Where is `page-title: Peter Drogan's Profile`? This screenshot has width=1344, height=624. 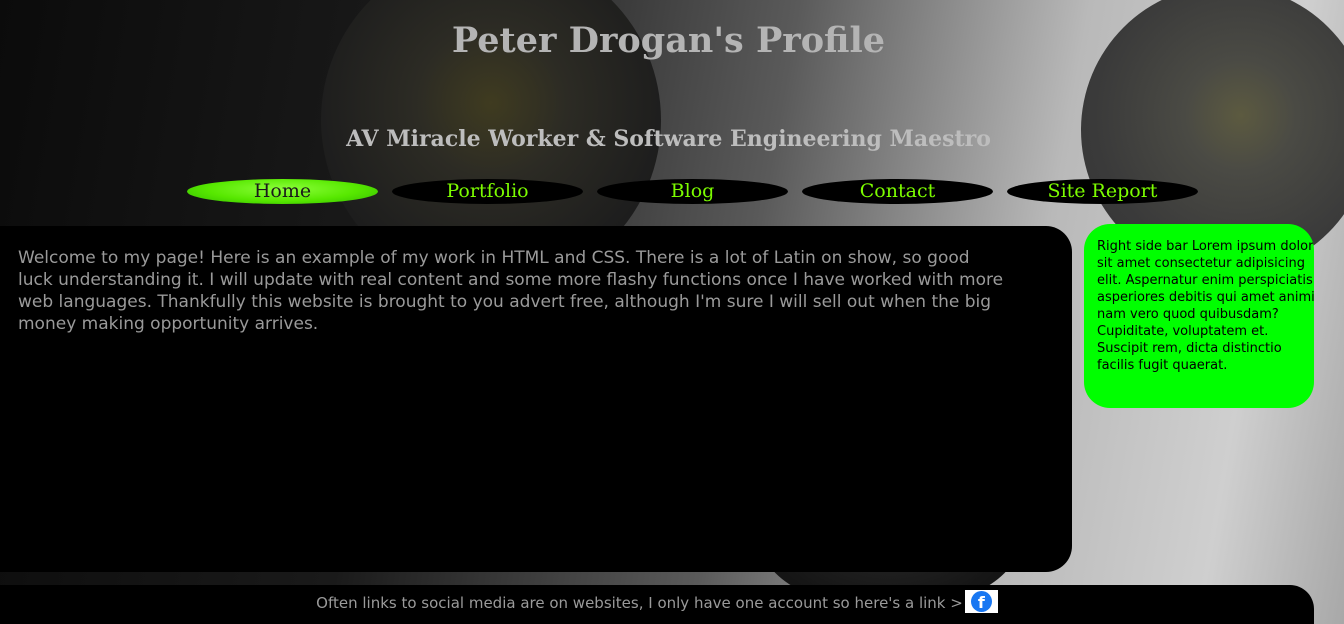 page-title: Peter Drogan's Profile is located at coordinates (668, 40).